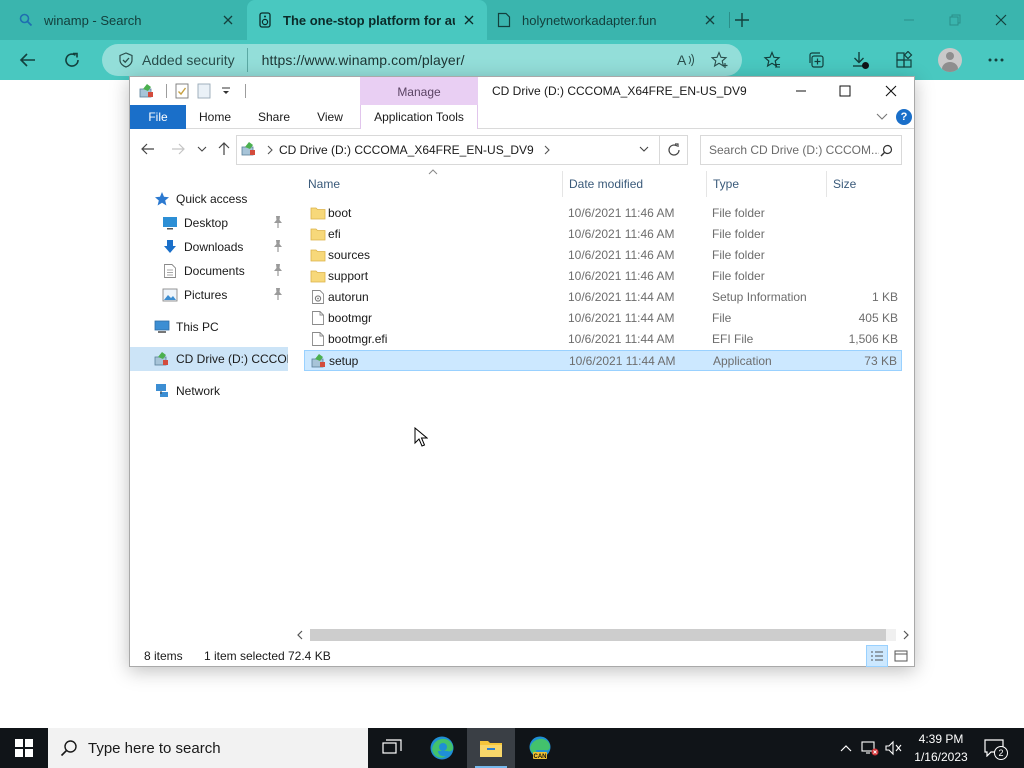  Describe the element at coordinates (878, 318) in the screenshot. I see `file-size: 405 KB` at that location.